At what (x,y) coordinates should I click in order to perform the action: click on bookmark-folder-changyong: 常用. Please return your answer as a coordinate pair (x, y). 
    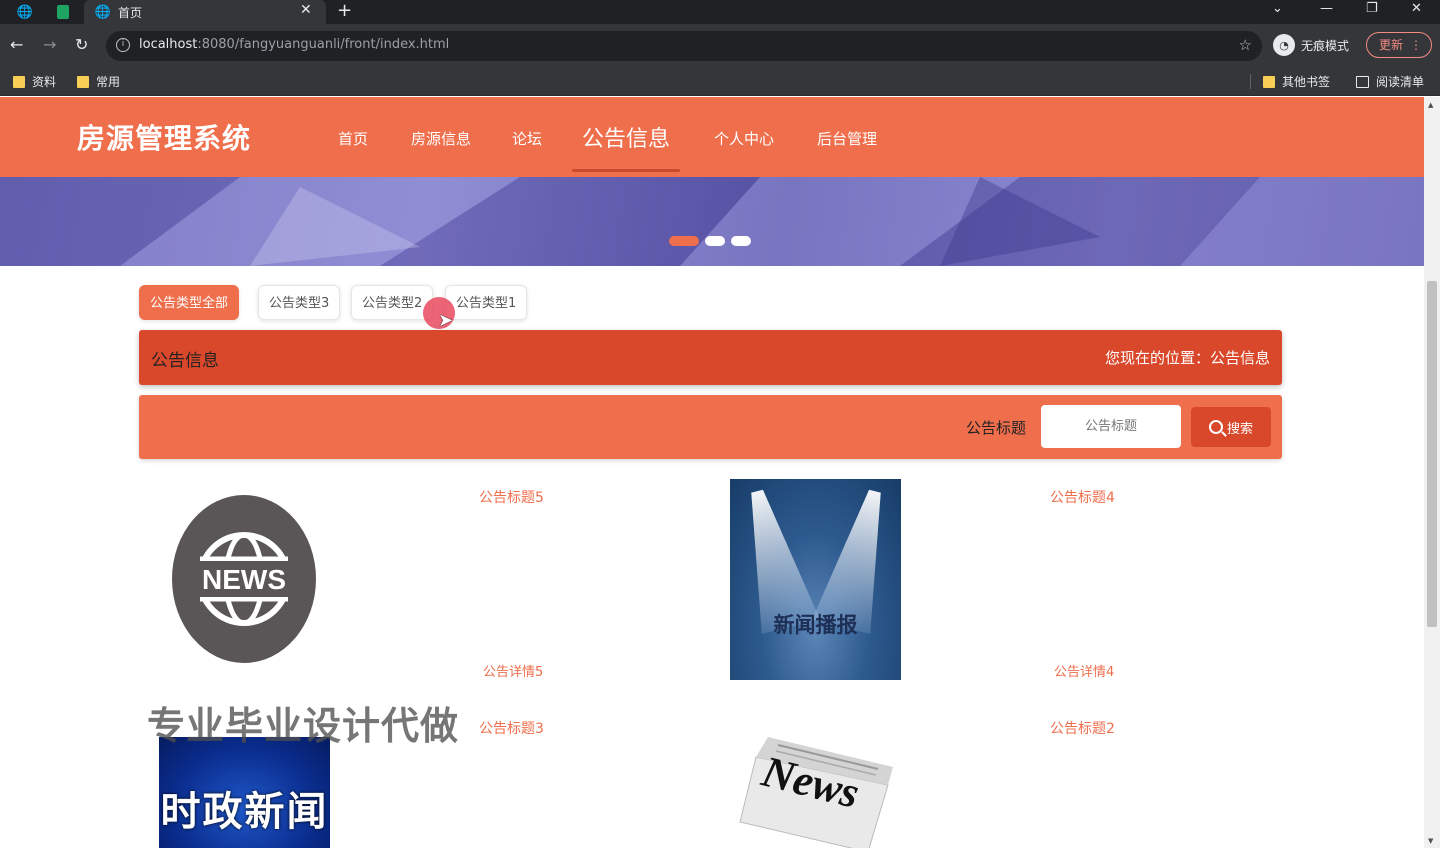
    Looking at the image, I should click on (98, 81).